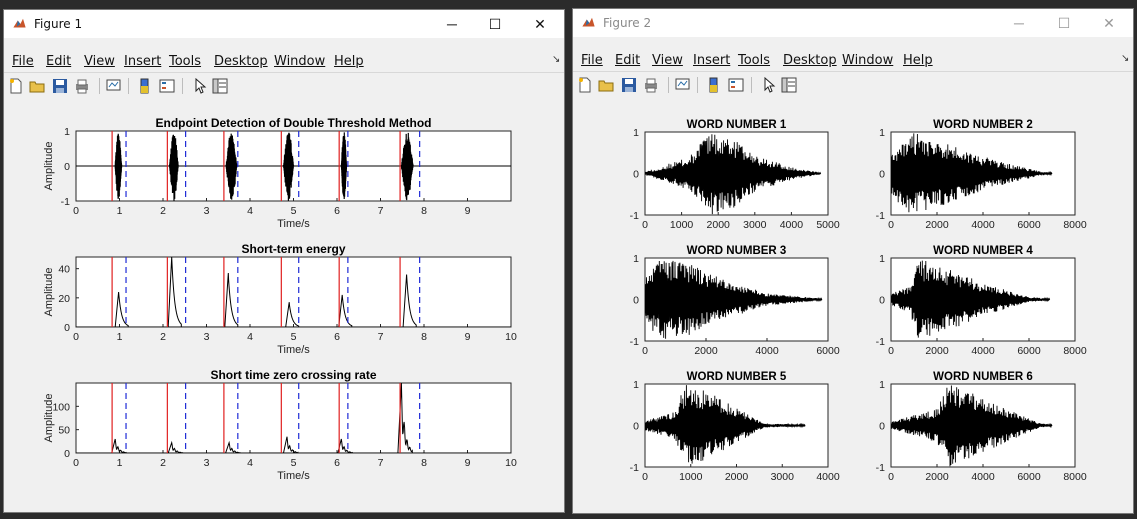 This screenshot has height=519, width=1137. Describe the element at coordinates (284, 24) in the screenshot. I see `title-bar: Figure 1 ─ ☐ ✕` at that location.